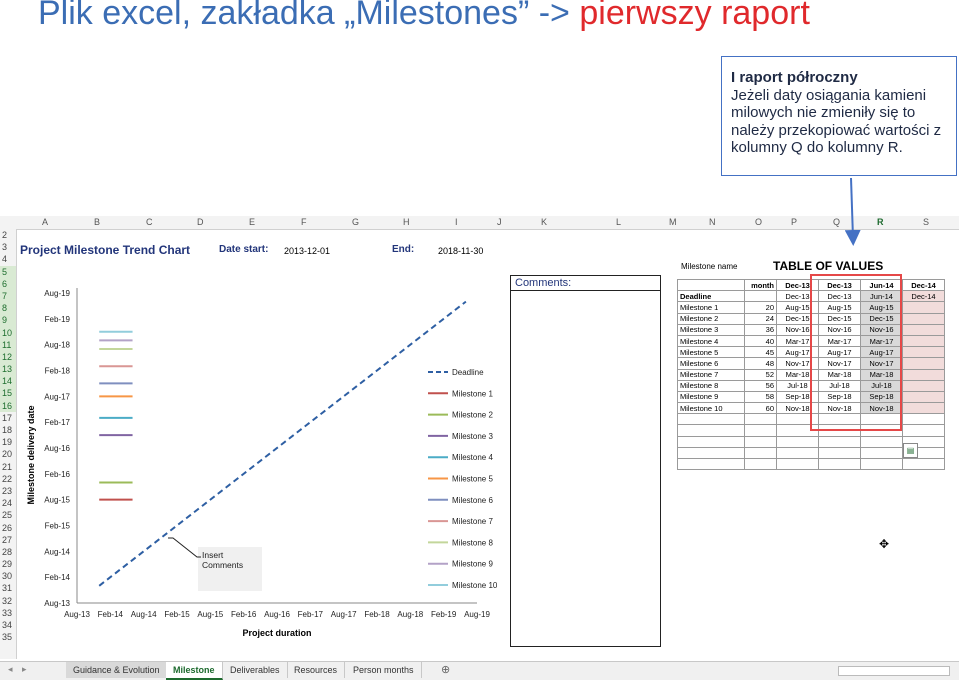  I want to click on row-header: 16, so click(8, 405).